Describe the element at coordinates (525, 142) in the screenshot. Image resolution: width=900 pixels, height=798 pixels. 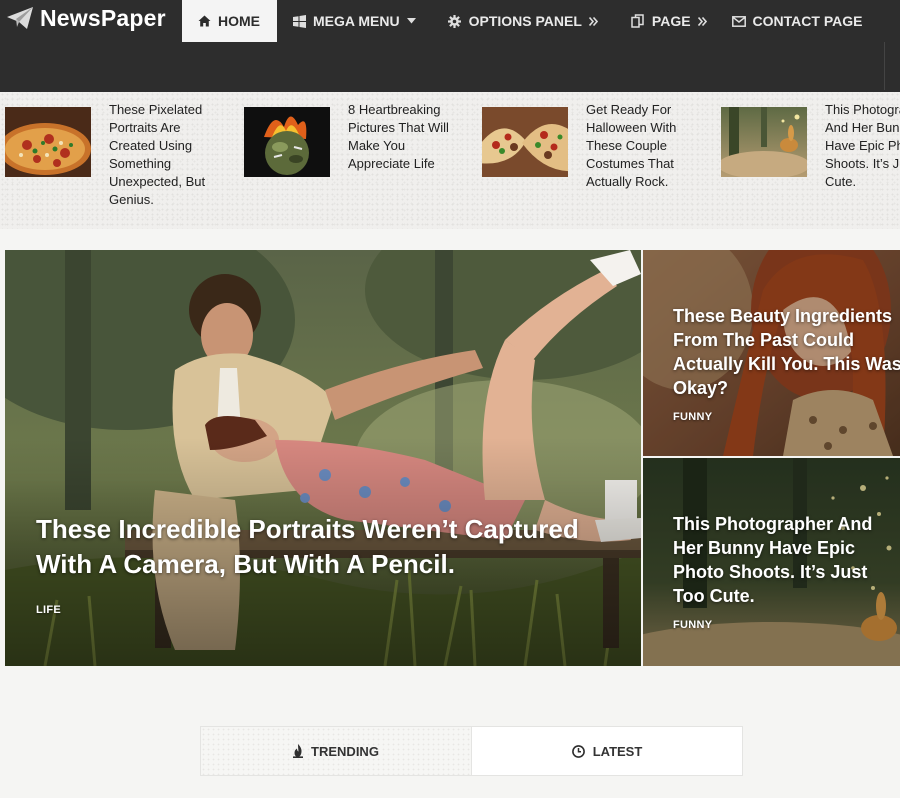
I see `tacos-image` at that location.